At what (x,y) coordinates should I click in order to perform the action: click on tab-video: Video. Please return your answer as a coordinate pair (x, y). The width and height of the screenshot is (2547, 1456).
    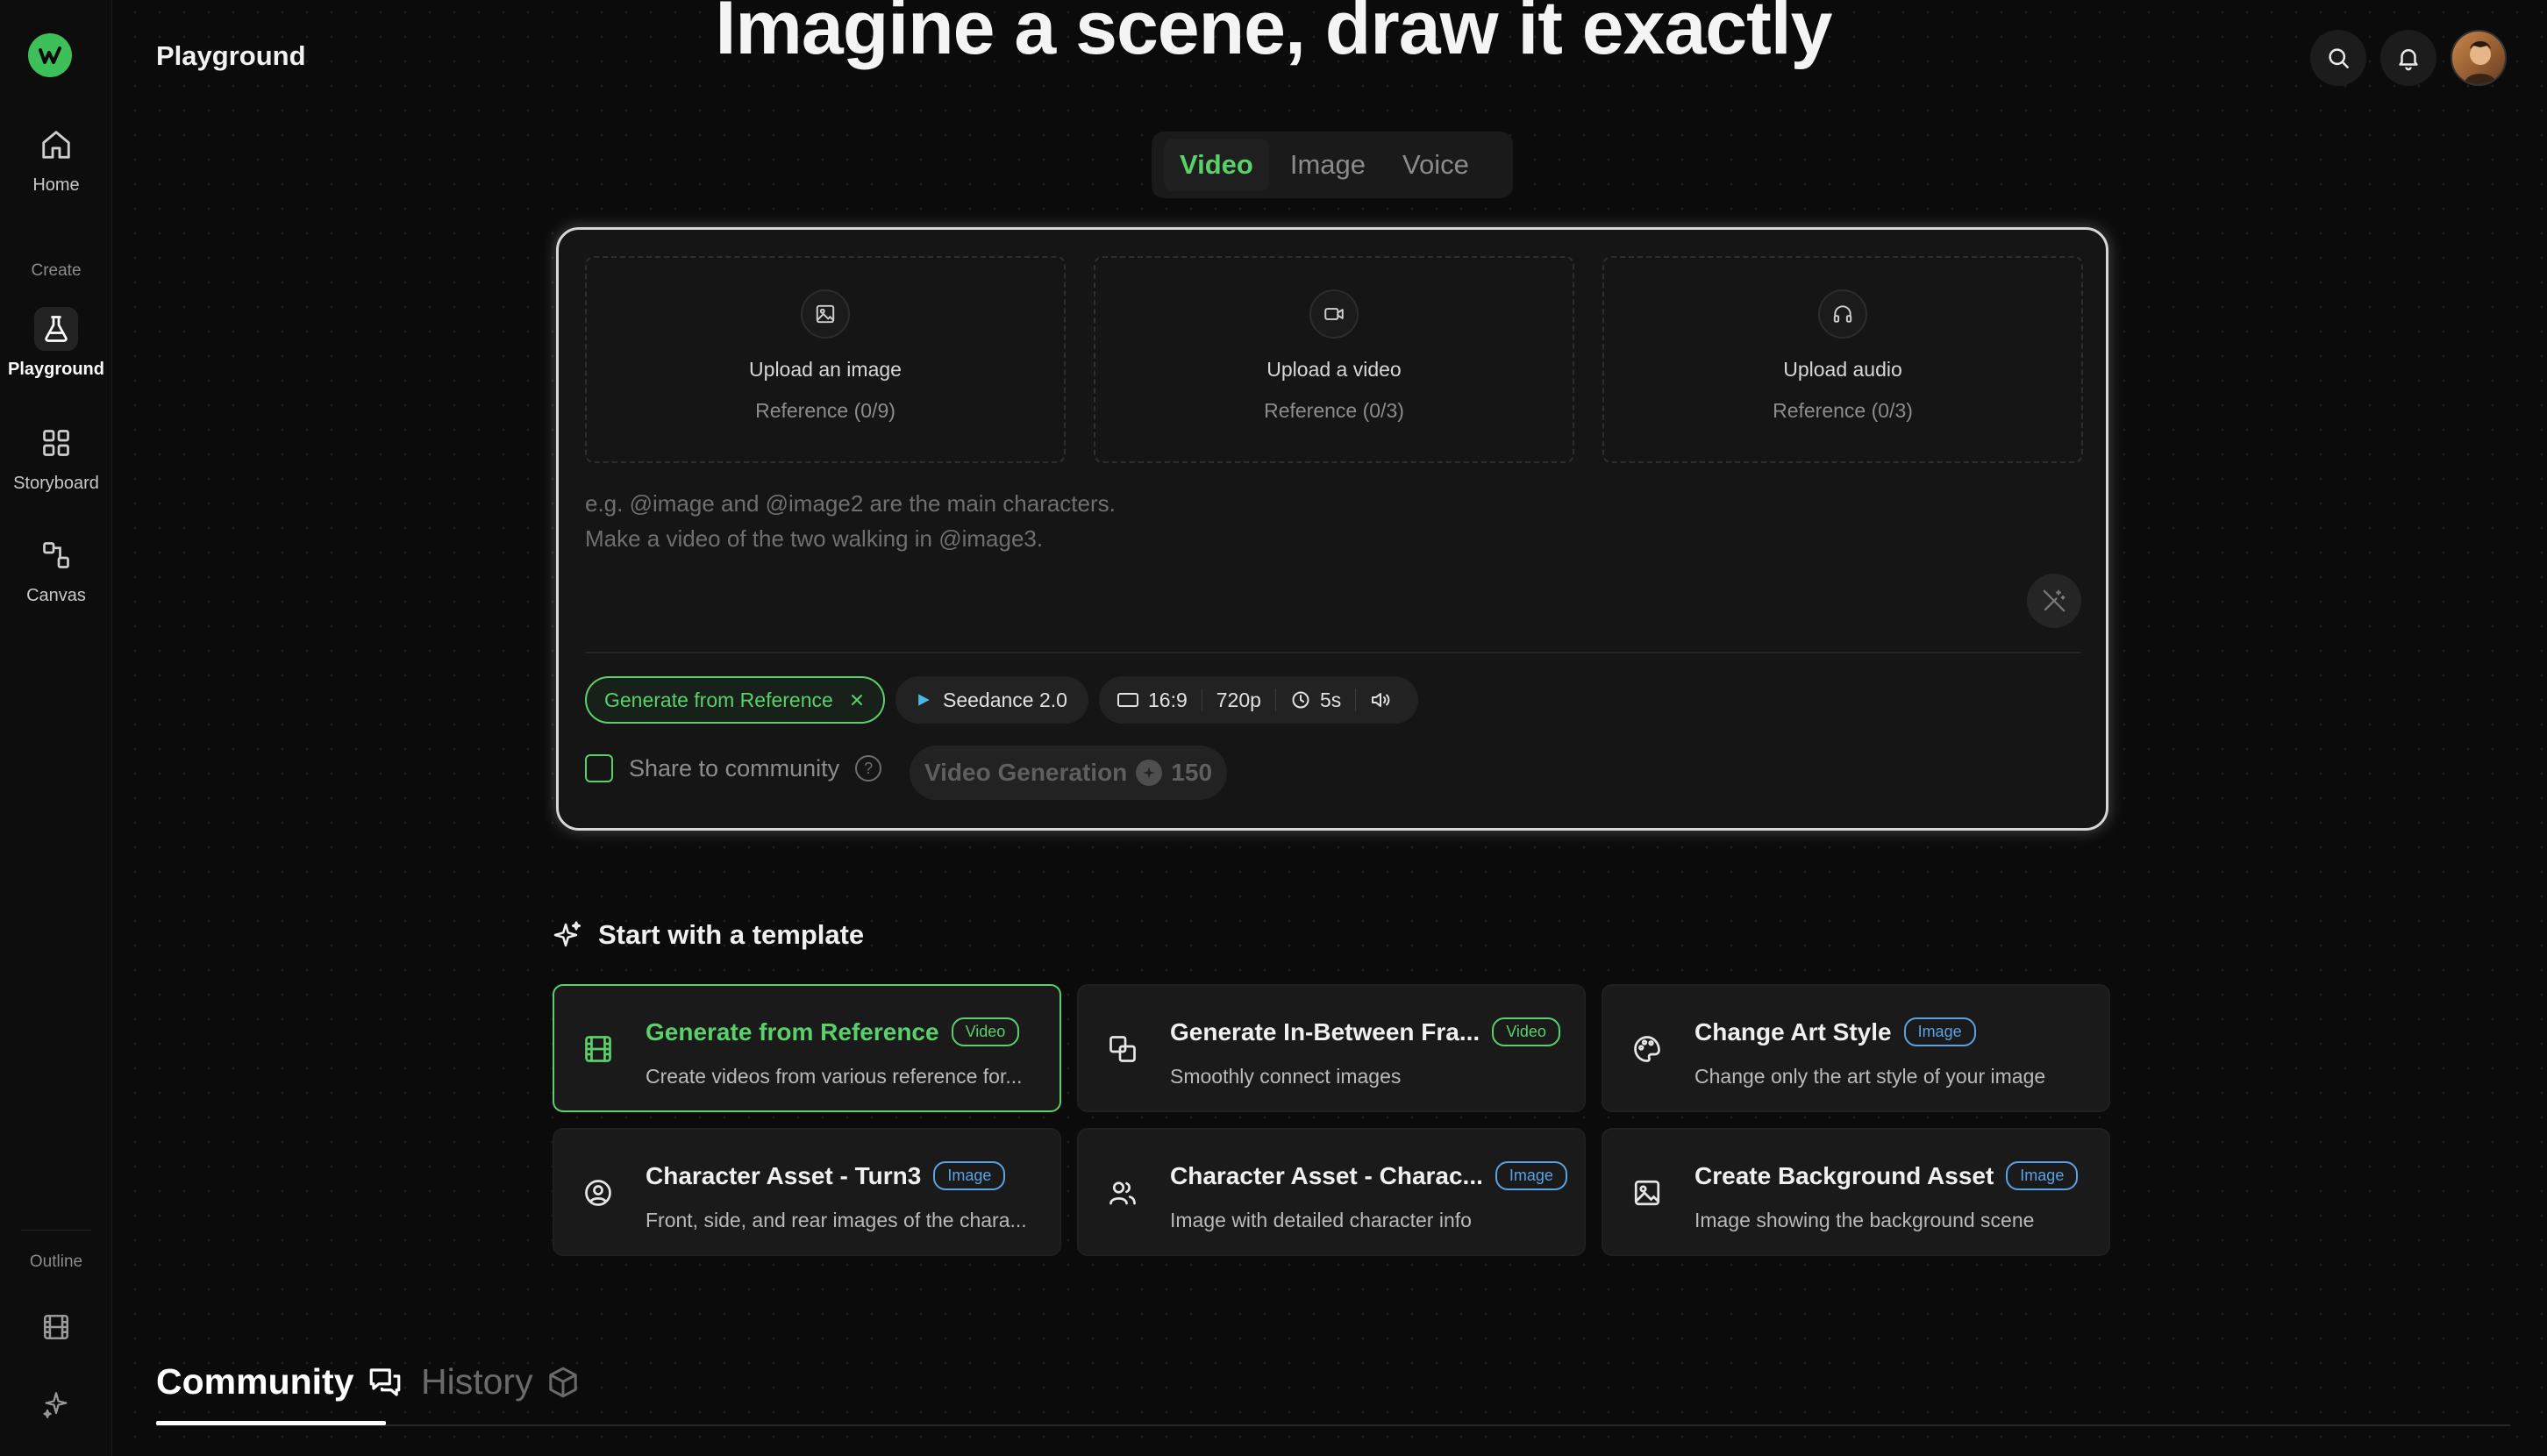
    Looking at the image, I should click on (1216, 165).